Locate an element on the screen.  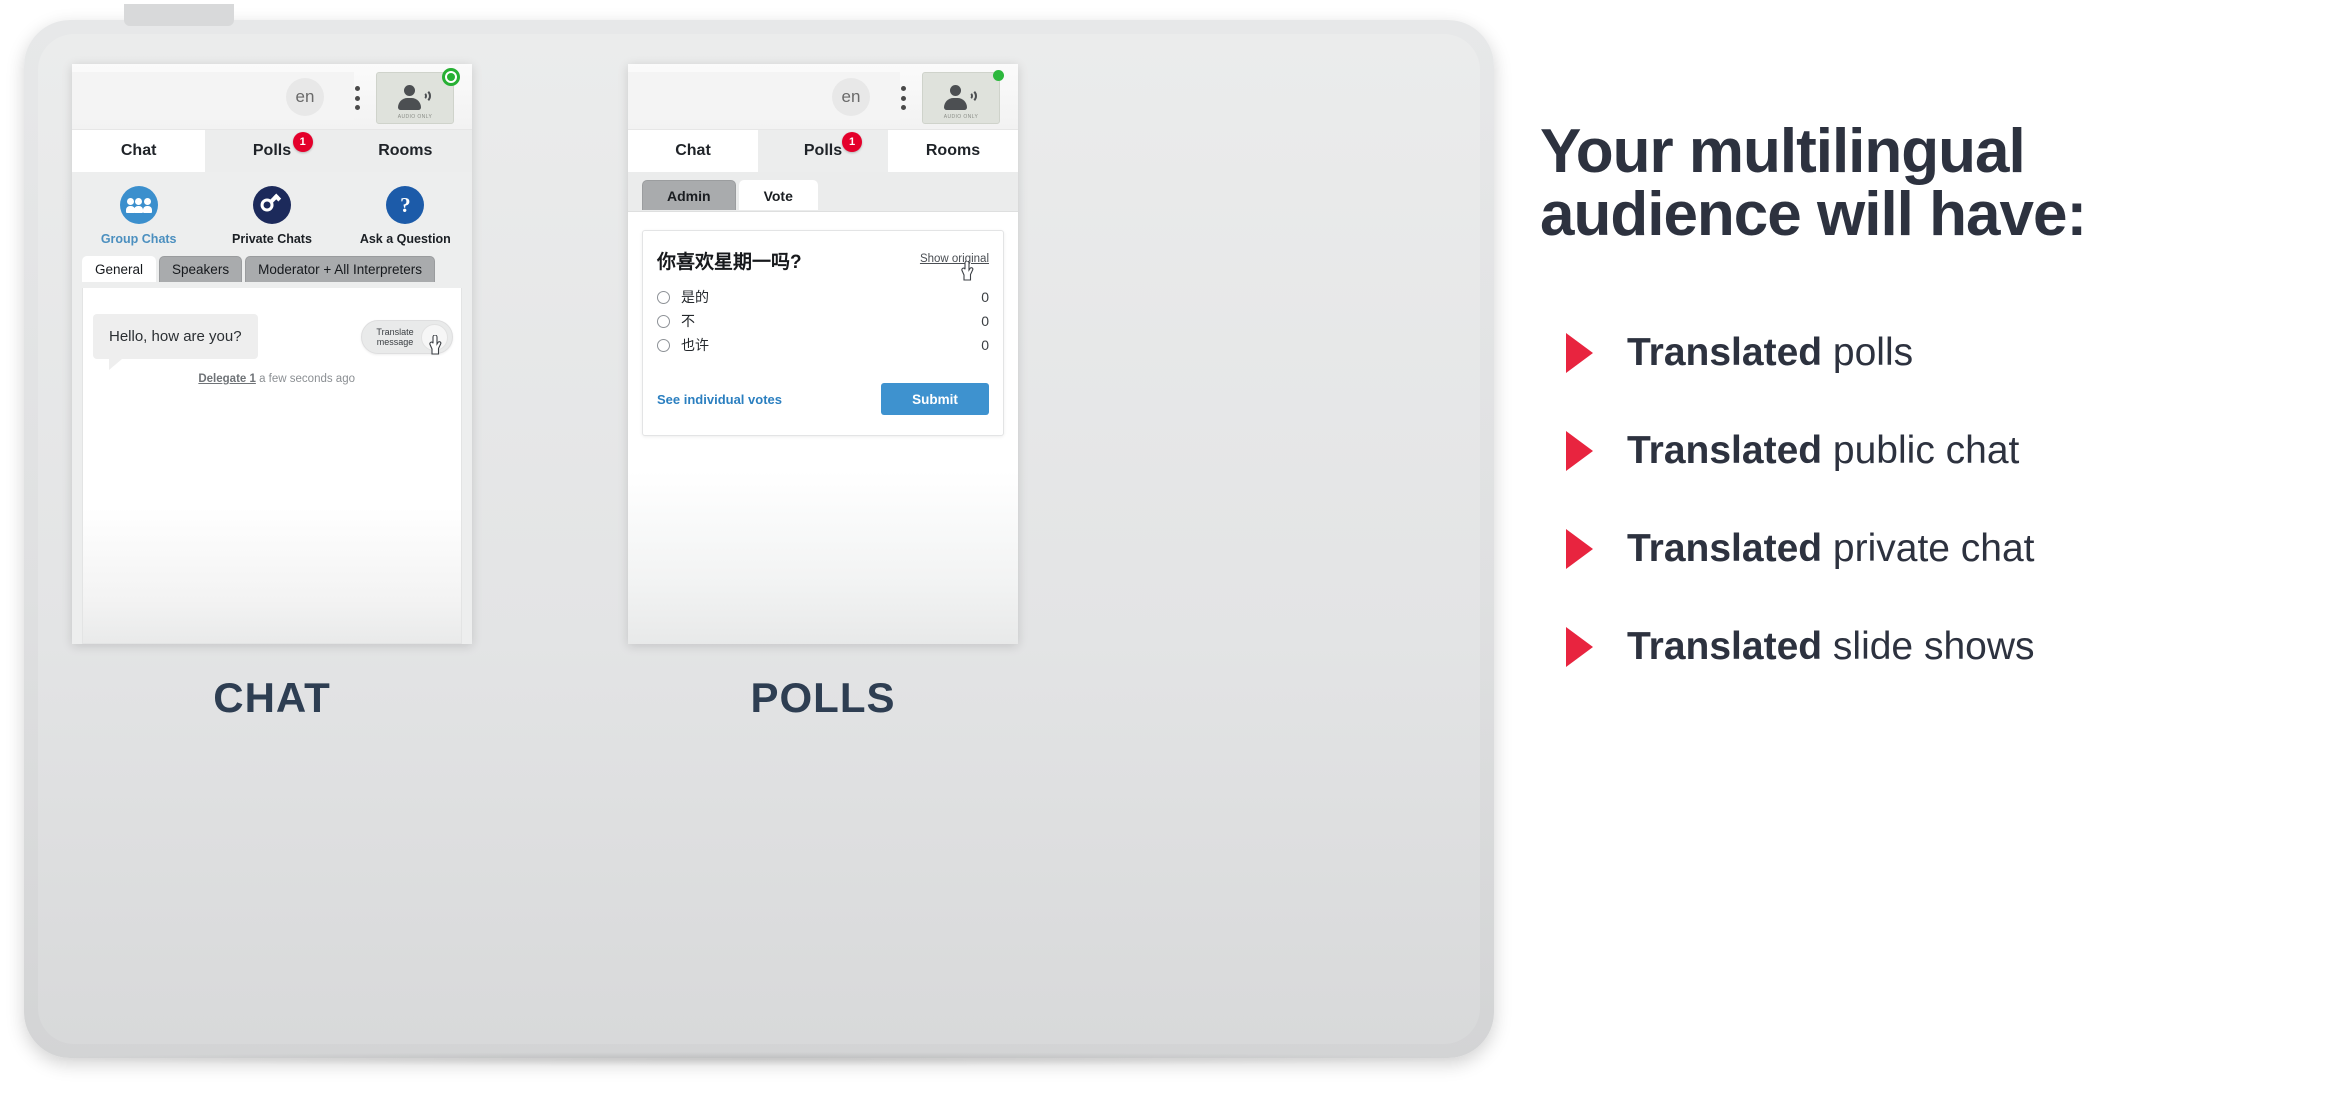
poll-option-row: 不 0 is located at coordinates (823, 321).